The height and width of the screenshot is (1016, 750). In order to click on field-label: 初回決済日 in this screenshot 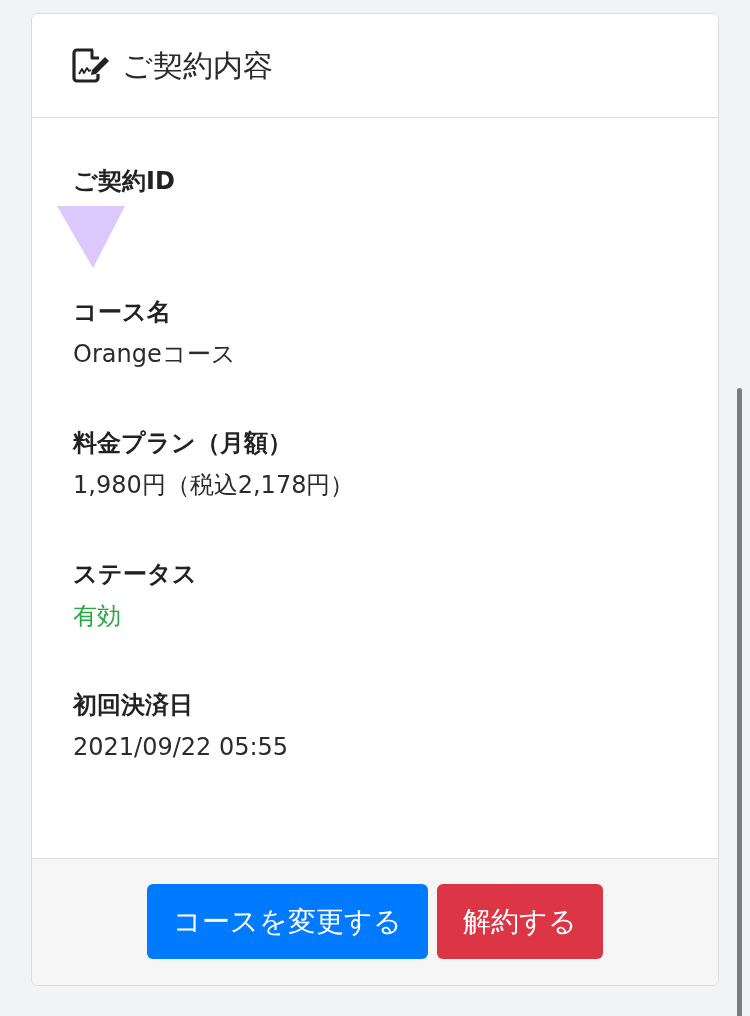, I will do `click(133, 705)`.